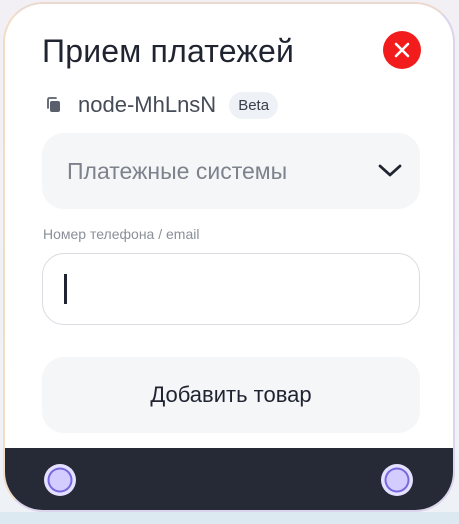  I want to click on contact-field, so click(231, 289).